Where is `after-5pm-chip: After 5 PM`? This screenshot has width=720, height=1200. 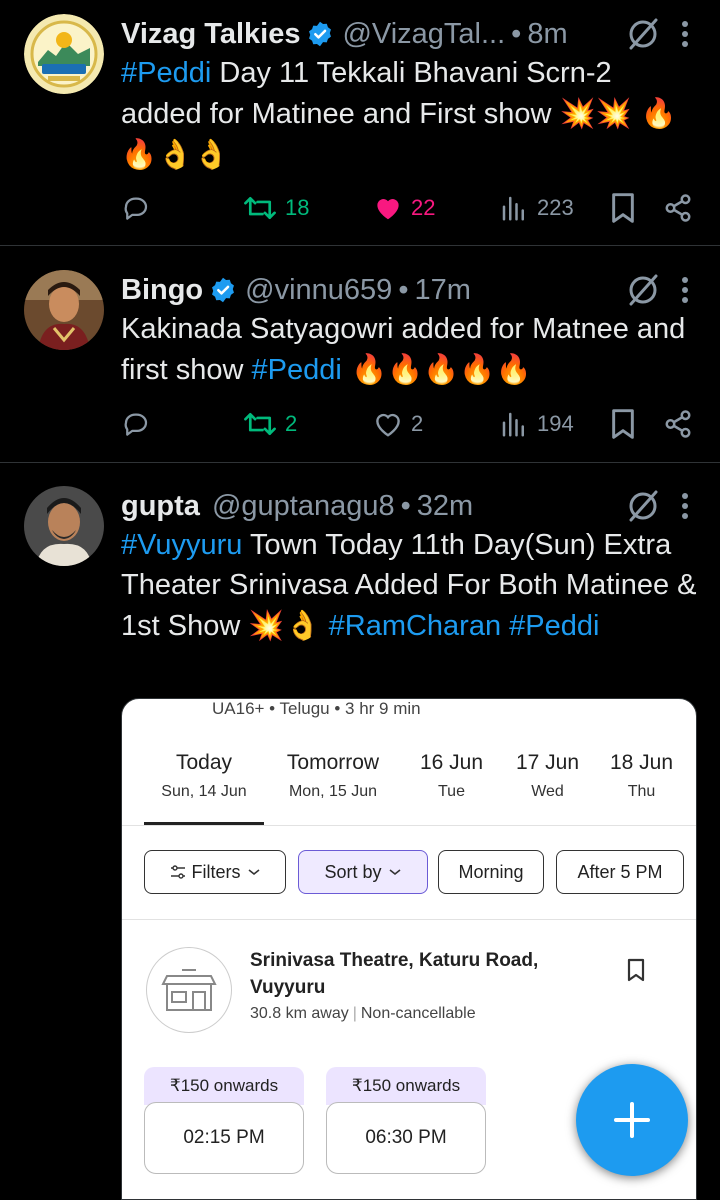 after-5pm-chip: After 5 PM is located at coordinates (620, 872).